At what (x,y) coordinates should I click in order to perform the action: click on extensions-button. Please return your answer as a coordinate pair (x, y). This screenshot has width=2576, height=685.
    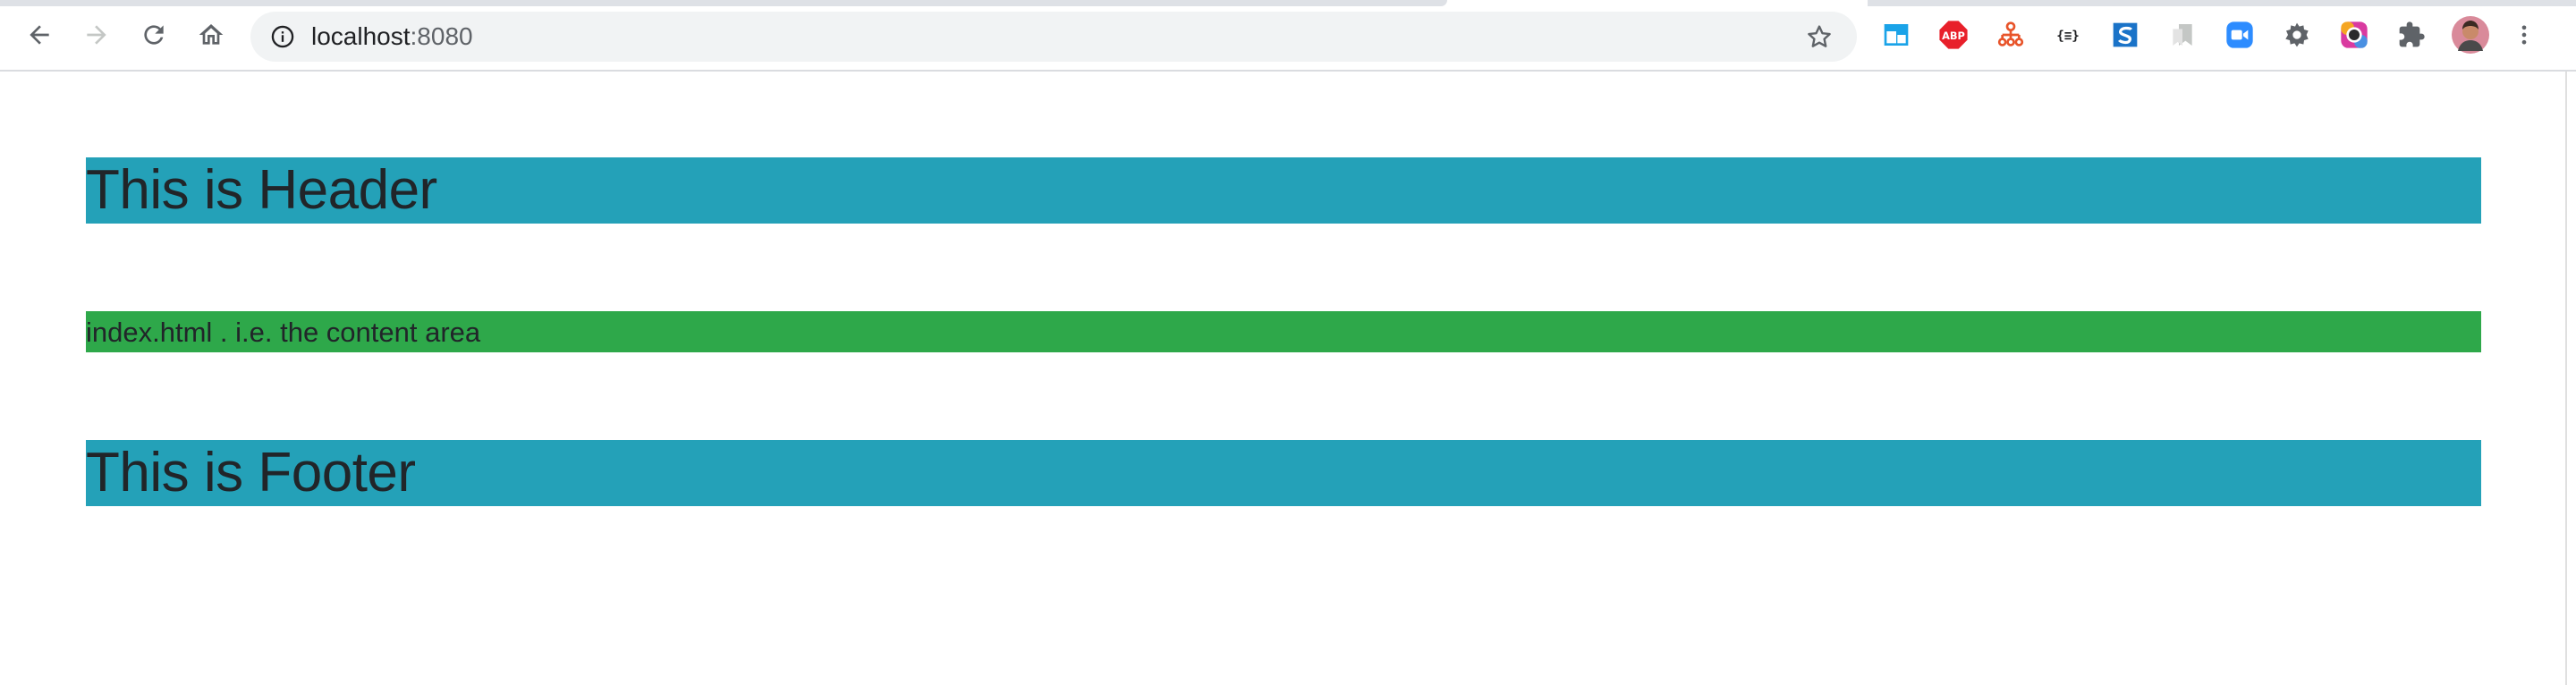
    Looking at the image, I should click on (2411, 35).